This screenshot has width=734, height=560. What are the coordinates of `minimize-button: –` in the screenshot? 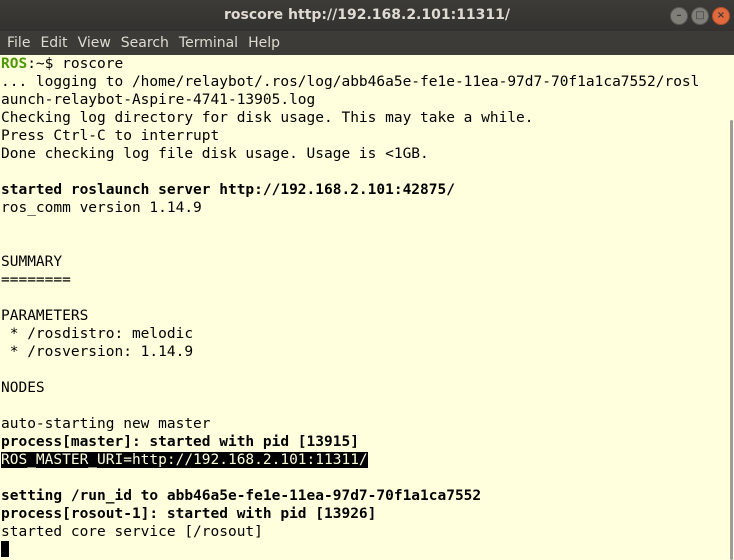 It's located at (679, 16).